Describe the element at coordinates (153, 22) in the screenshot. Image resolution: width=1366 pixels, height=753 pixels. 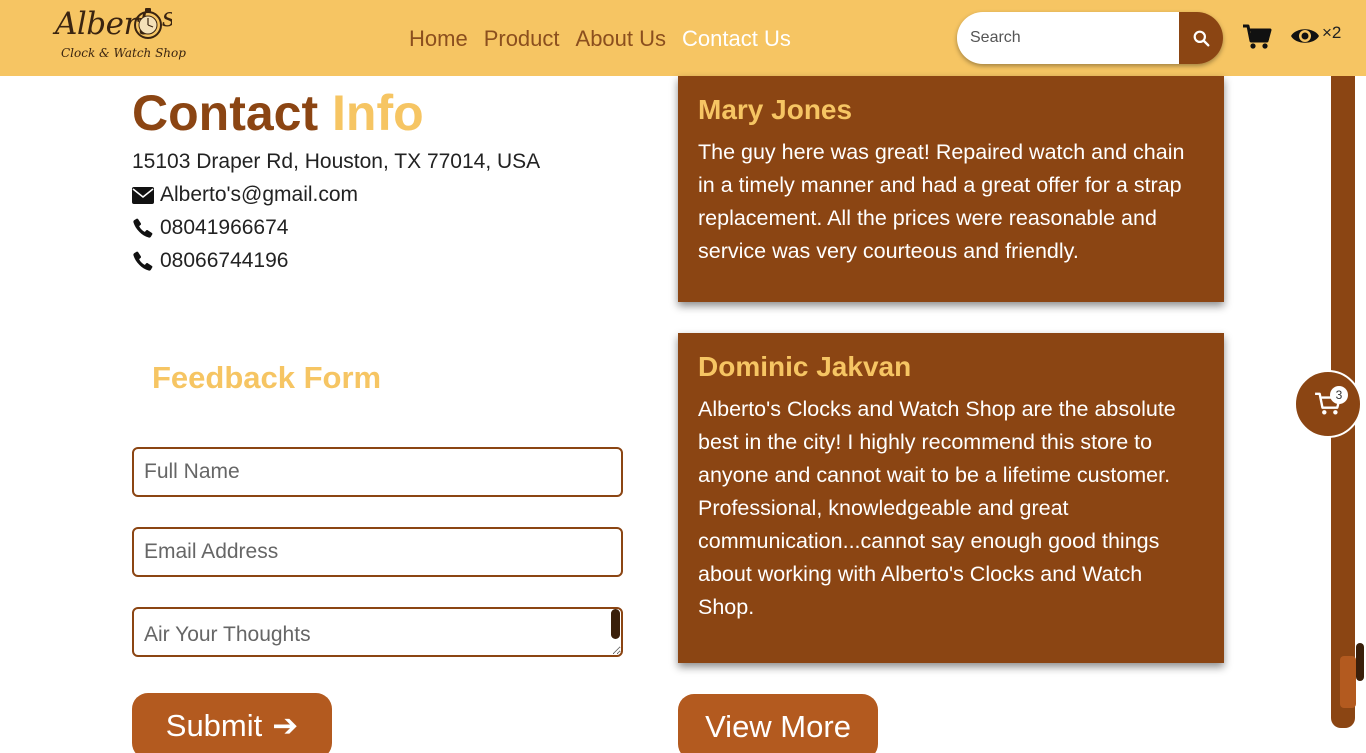
I see `pocket-watch-logo-icon: s` at that location.